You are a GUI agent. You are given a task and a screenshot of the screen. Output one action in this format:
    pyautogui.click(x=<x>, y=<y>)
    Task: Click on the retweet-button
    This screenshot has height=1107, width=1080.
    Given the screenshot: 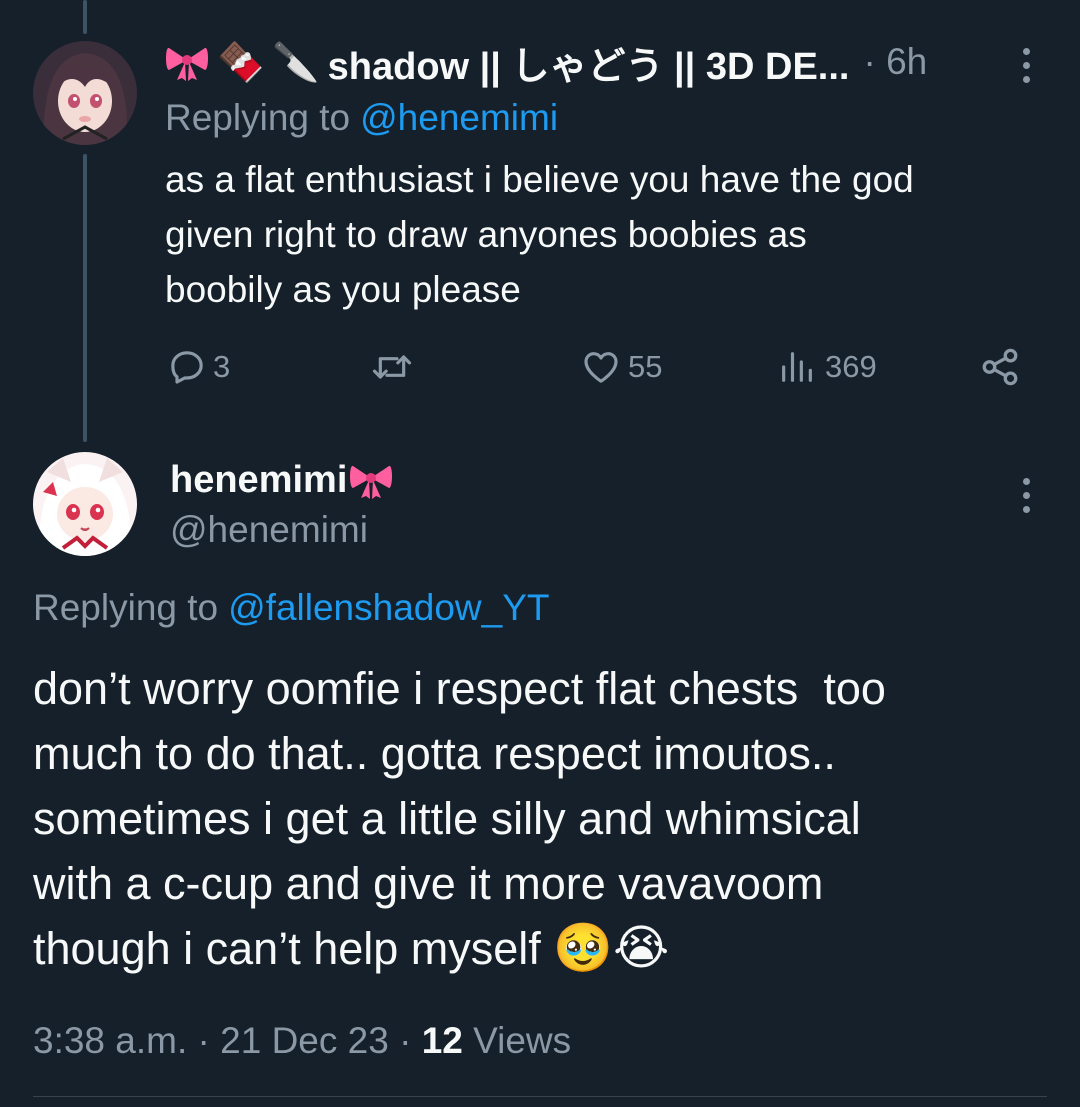 What is the action you would take?
    pyautogui.click(x=392, y=367)
    